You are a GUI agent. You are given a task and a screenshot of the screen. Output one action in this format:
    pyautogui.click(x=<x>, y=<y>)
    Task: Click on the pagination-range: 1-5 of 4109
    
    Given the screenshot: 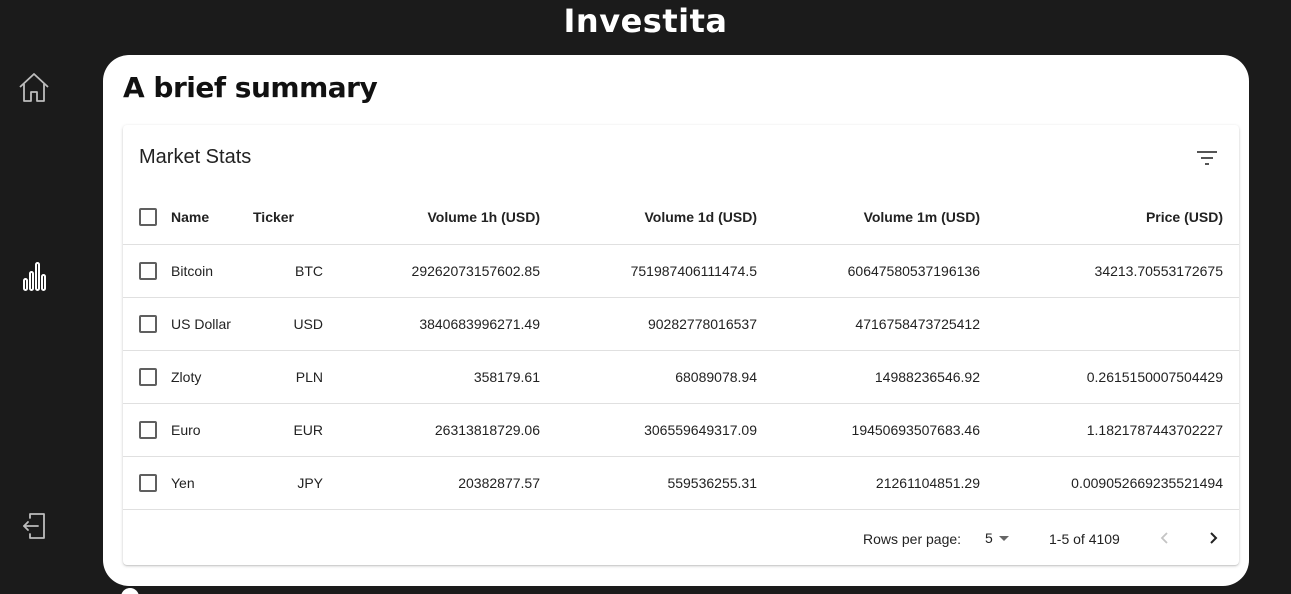 What is the action you would take?
    pyautogui.click(x=1084, y=539)
    